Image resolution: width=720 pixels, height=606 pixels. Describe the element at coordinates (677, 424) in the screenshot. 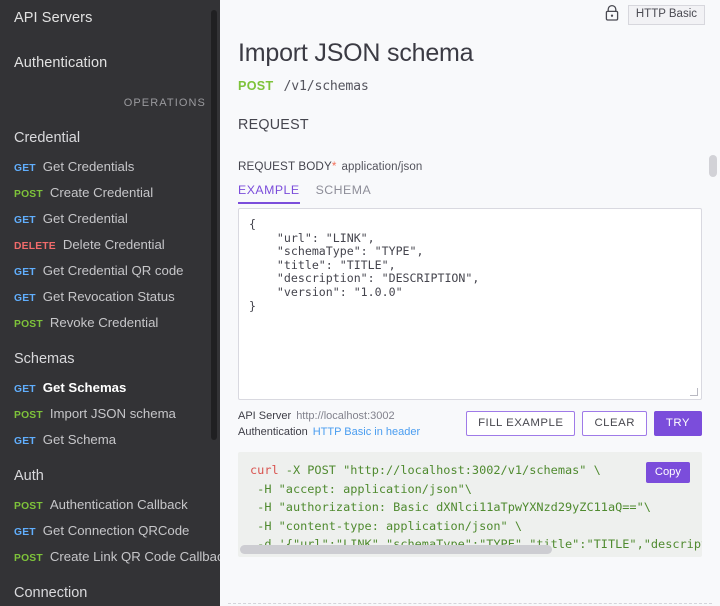

I see `try-button: TRY` at that location.